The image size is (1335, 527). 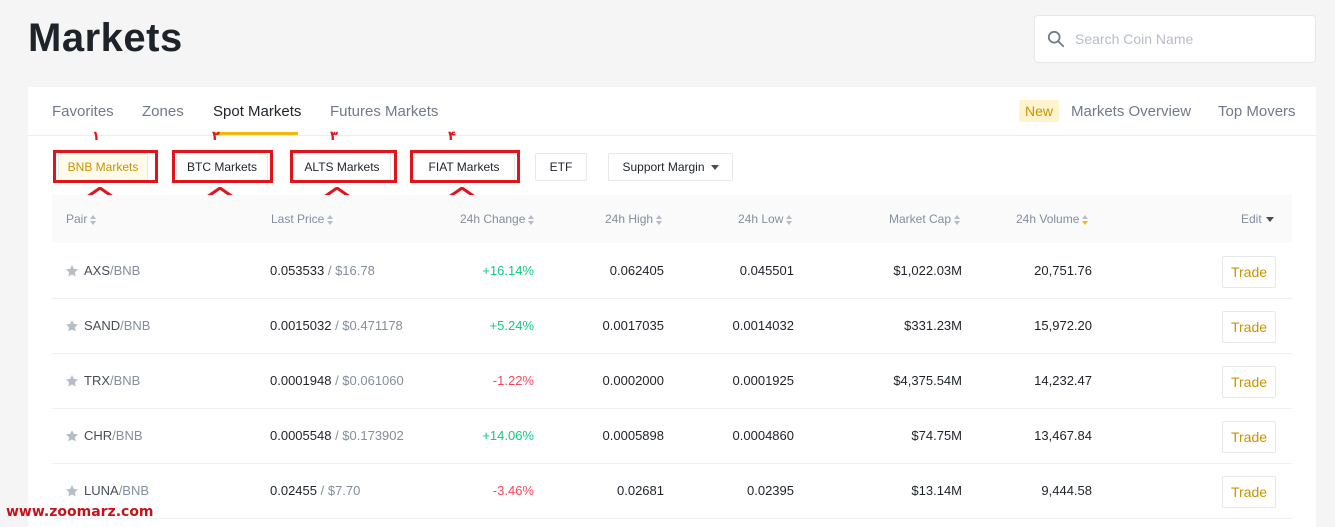 I want to click on annotation-box-alts, so click(x=343, y=166).